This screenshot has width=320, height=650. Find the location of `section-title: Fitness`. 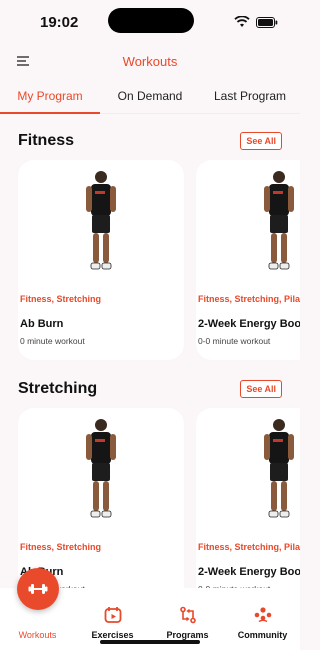

section-title: Fitness is located at coordinates (46, 140).